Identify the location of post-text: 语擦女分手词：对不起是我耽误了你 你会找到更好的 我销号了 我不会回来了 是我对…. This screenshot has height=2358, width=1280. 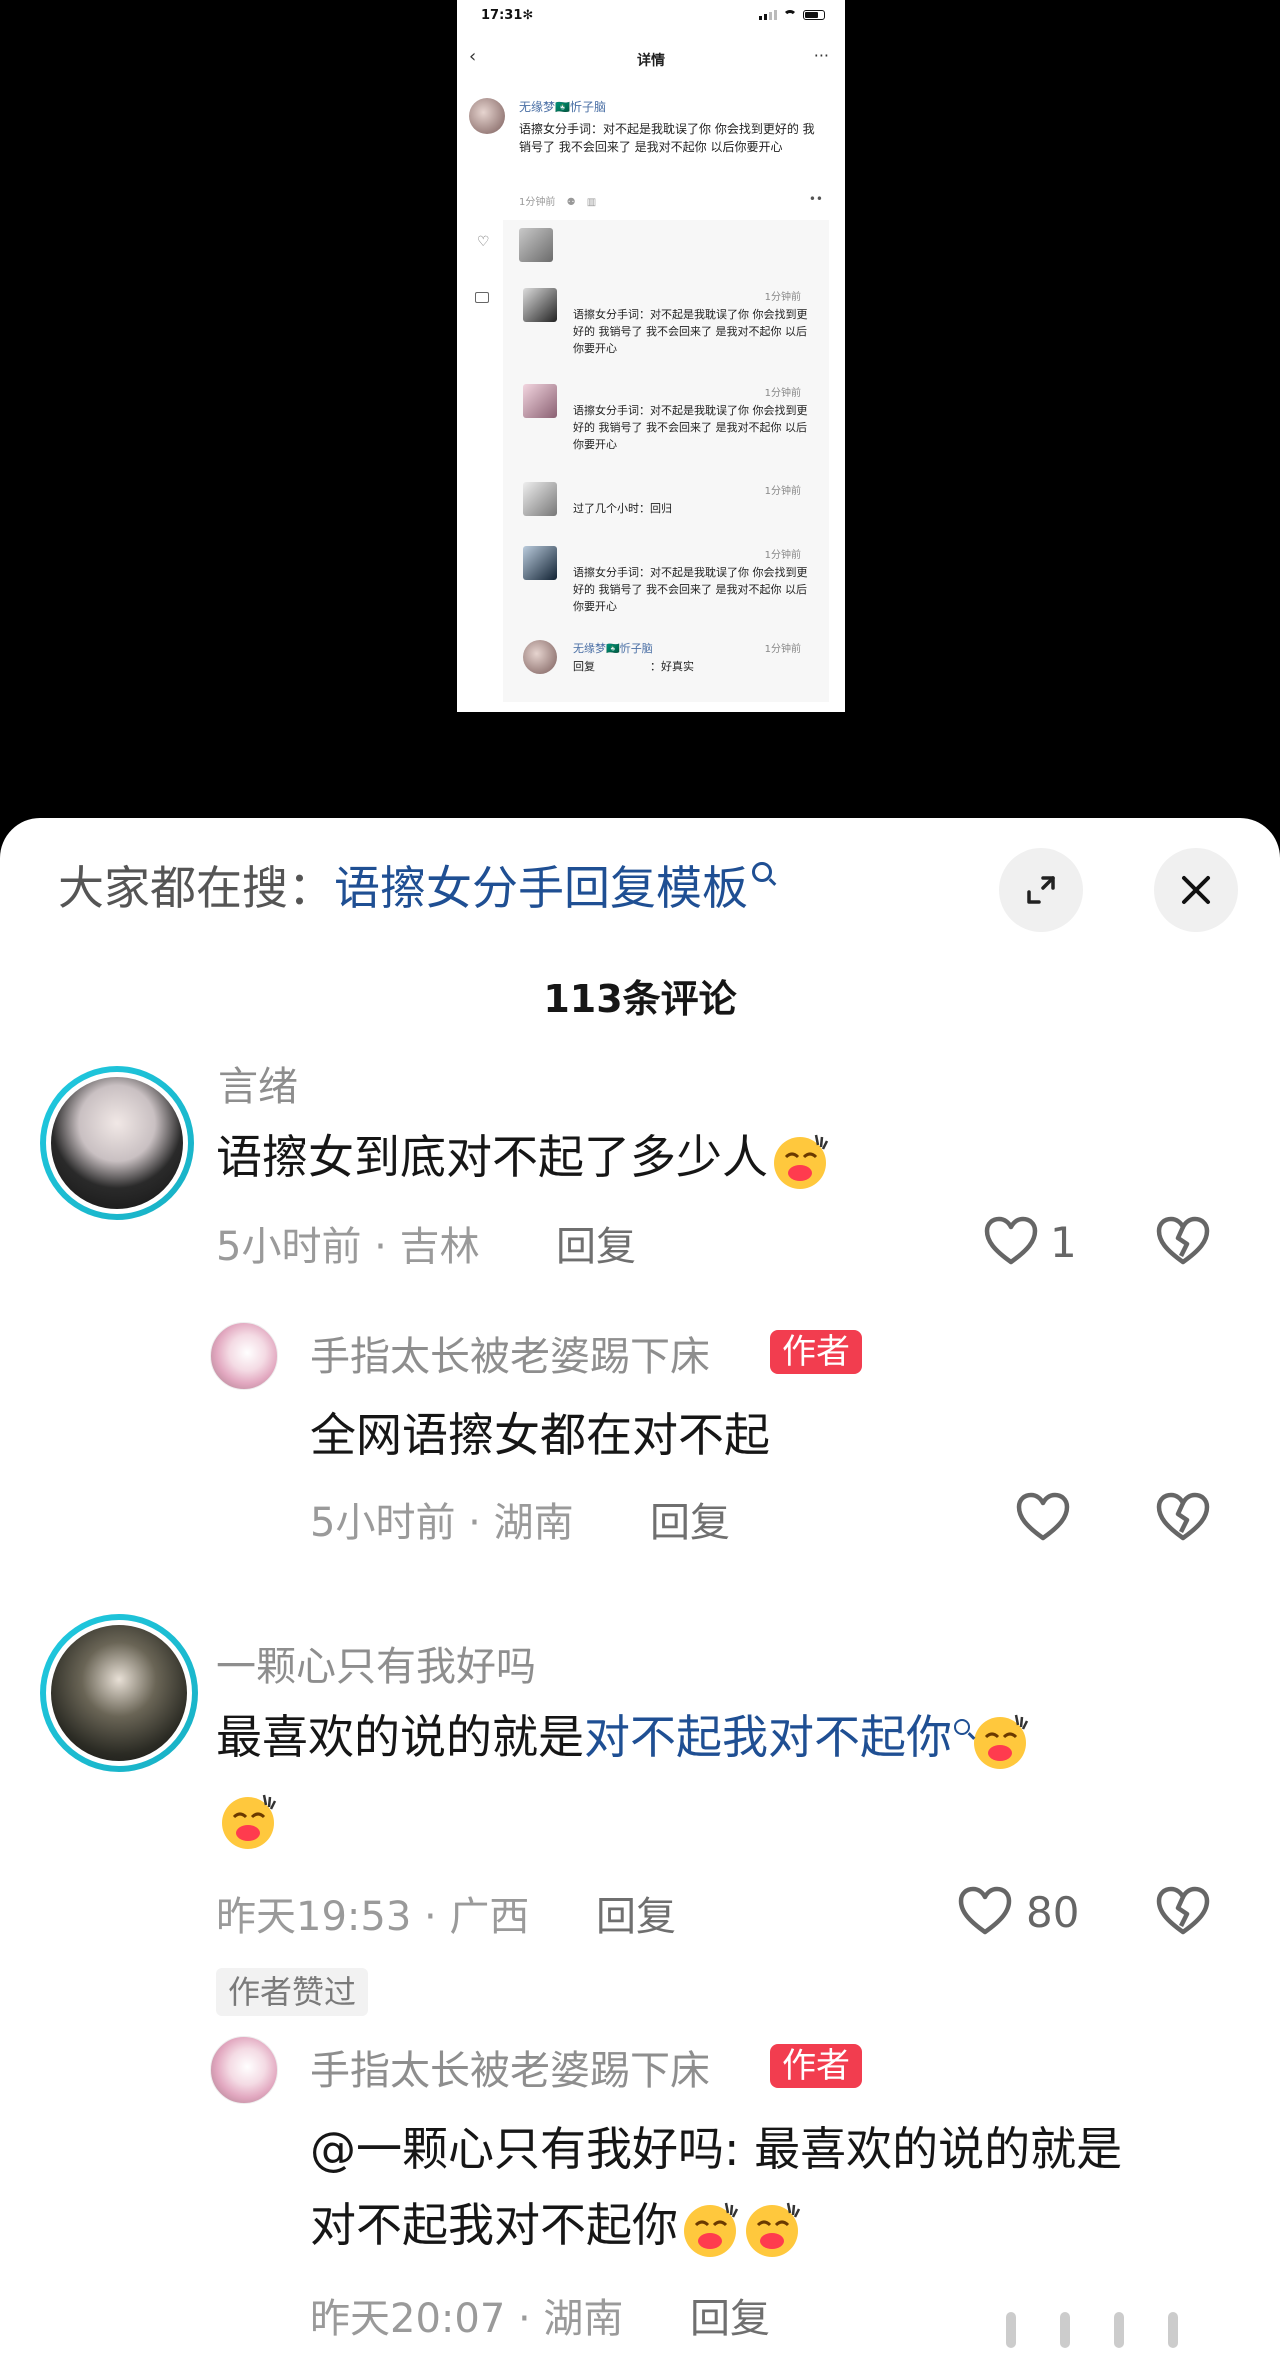
(667, 138).